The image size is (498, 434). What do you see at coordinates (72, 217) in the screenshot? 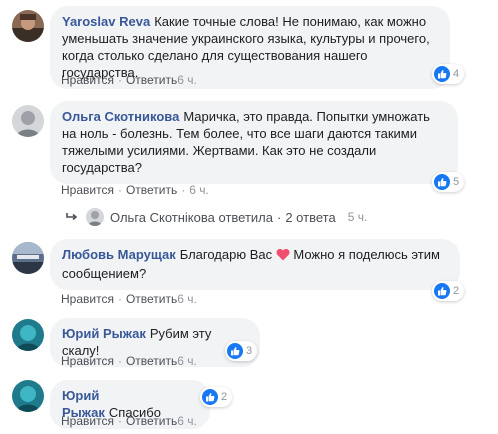
I see `reply-arrow-icon` at bounding box center [72, 217].